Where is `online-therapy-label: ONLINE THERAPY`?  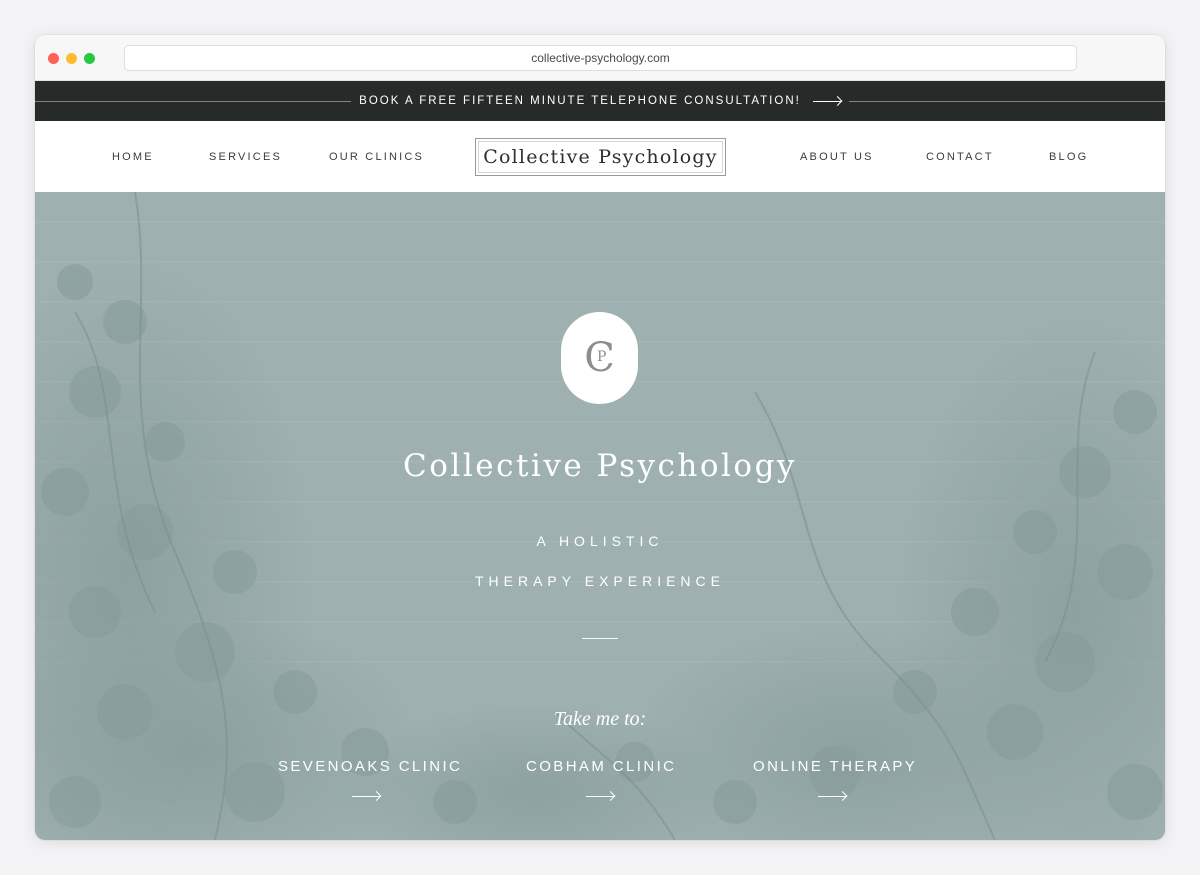 online-therapy-label: ONLINE THERAPY is located at coordinates (835, 766).